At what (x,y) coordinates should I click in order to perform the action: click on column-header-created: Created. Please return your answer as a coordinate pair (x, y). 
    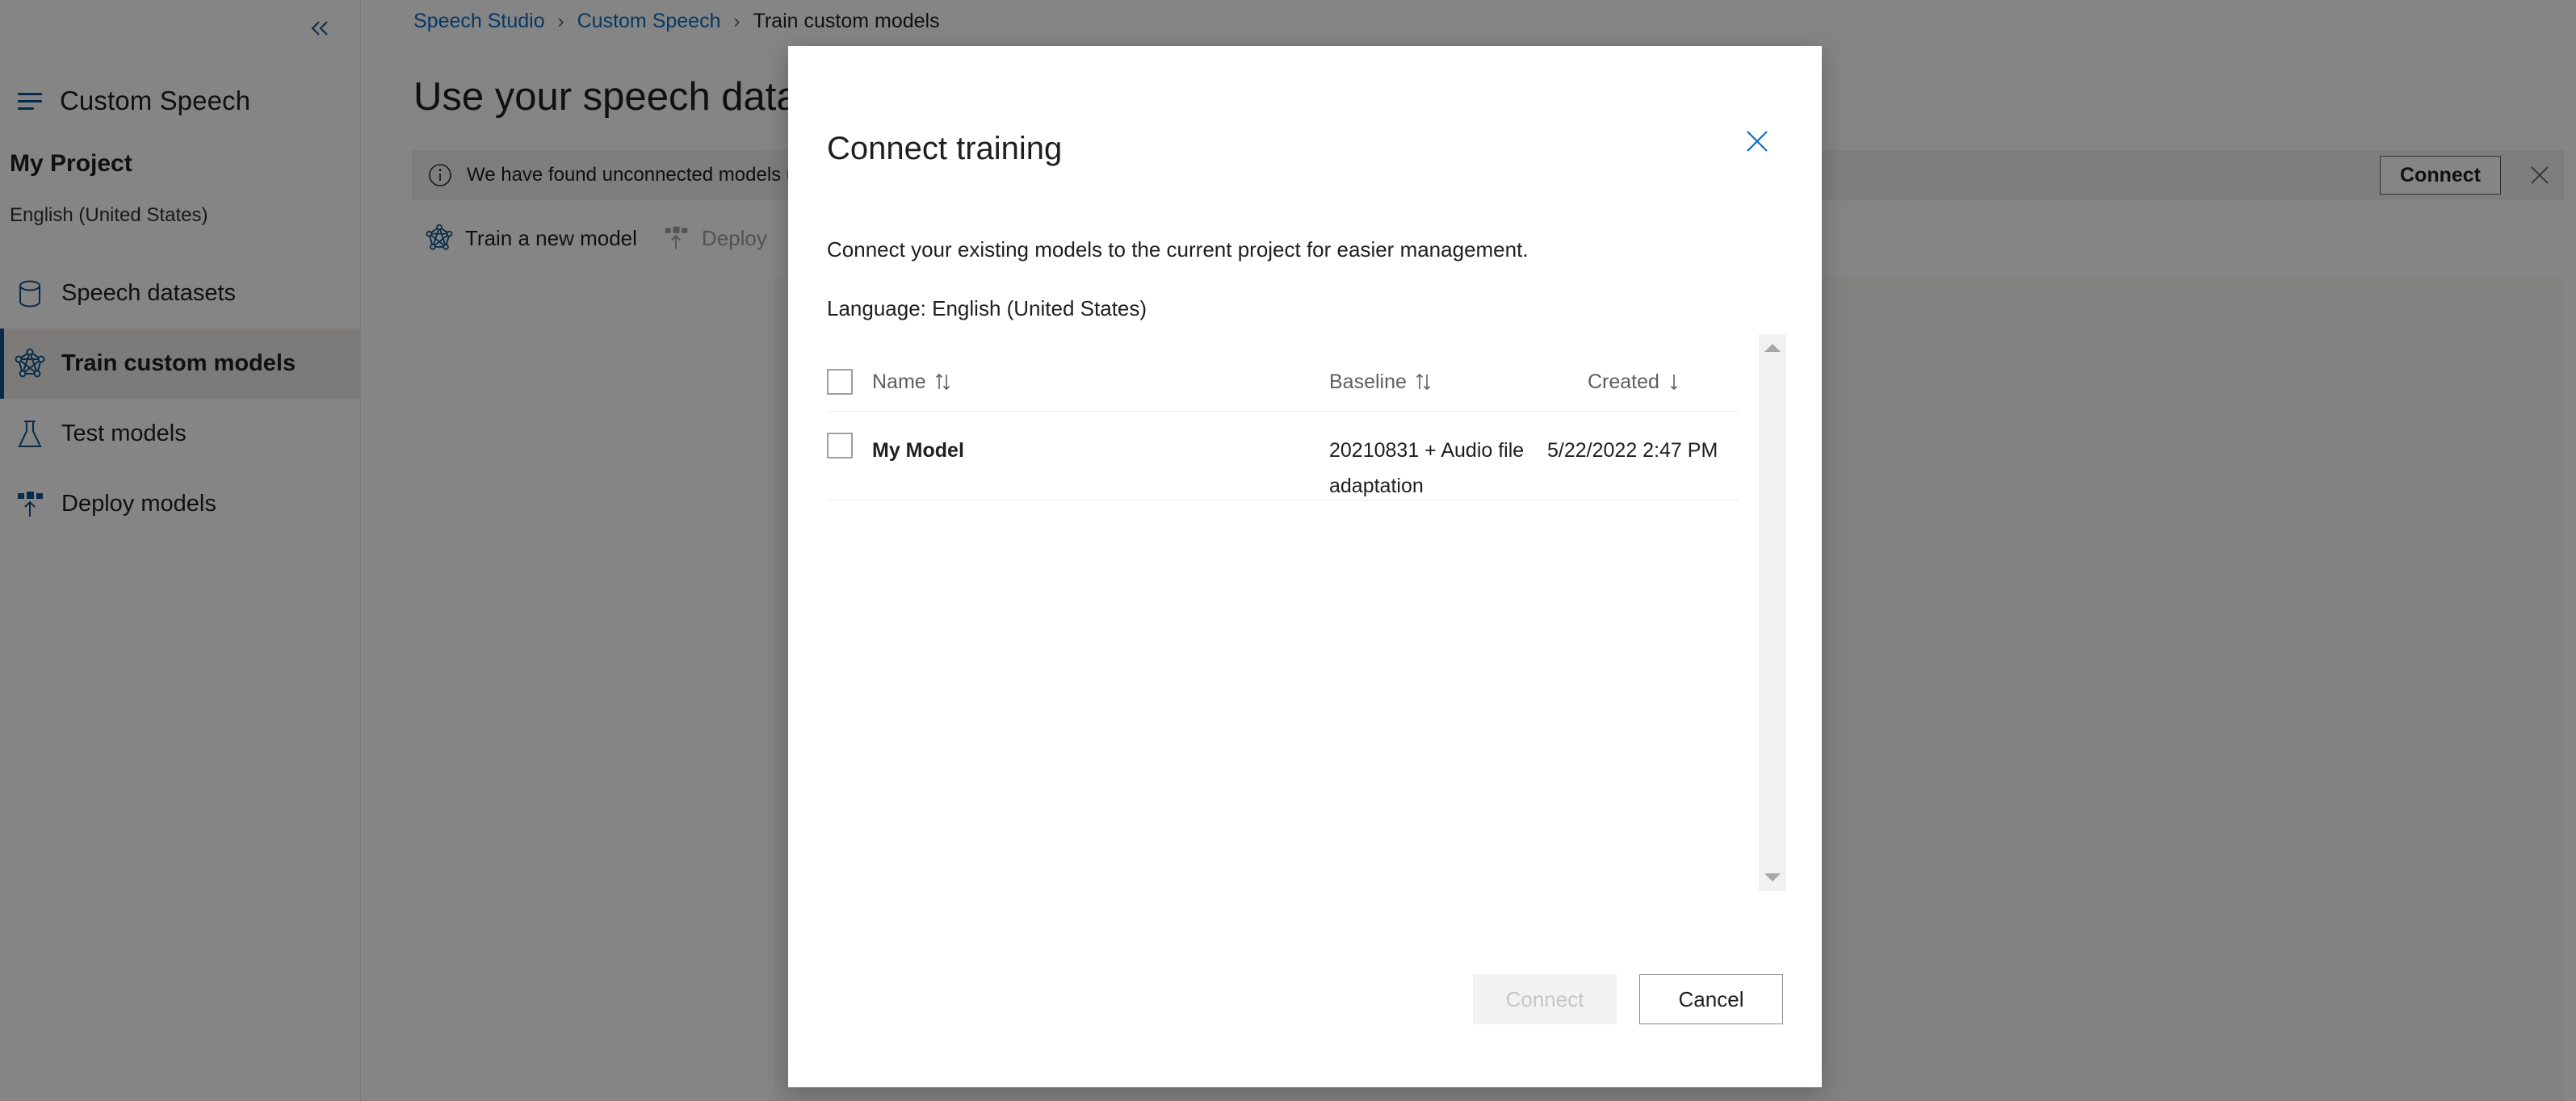
    Looking at the image, I should click on (1663, 382).